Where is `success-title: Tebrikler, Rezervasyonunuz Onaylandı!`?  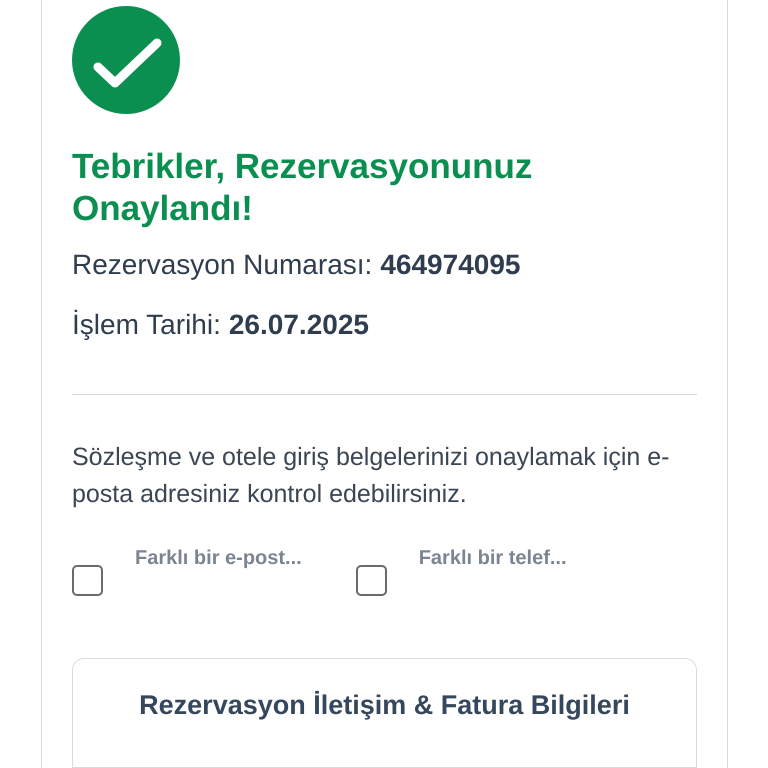
success-title: Tebrikler, Rezervasyonunuz Onaylandı! is located at coordinates (303, 188).